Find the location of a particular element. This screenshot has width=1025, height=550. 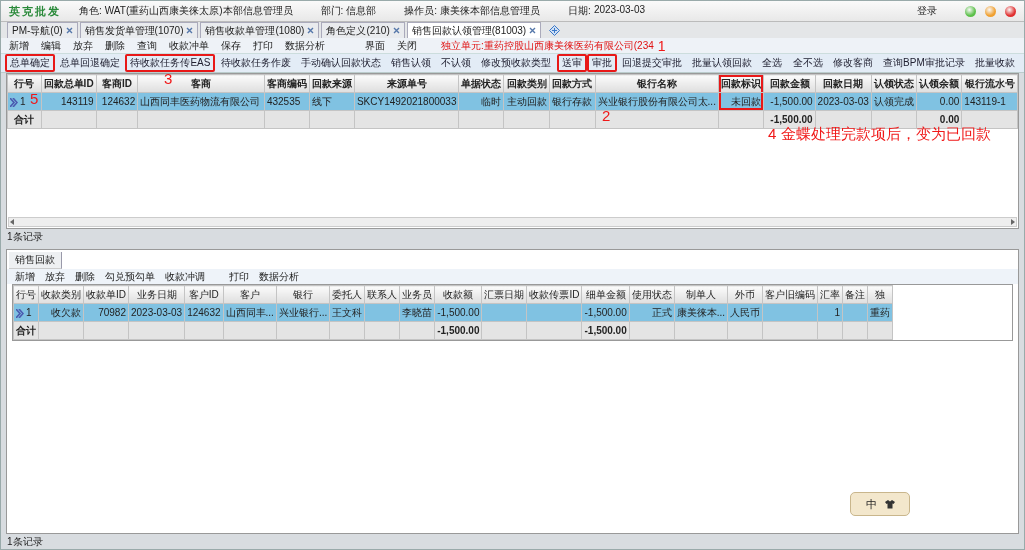

column-header: 银行流水号 is located at coordinates (989, 83).